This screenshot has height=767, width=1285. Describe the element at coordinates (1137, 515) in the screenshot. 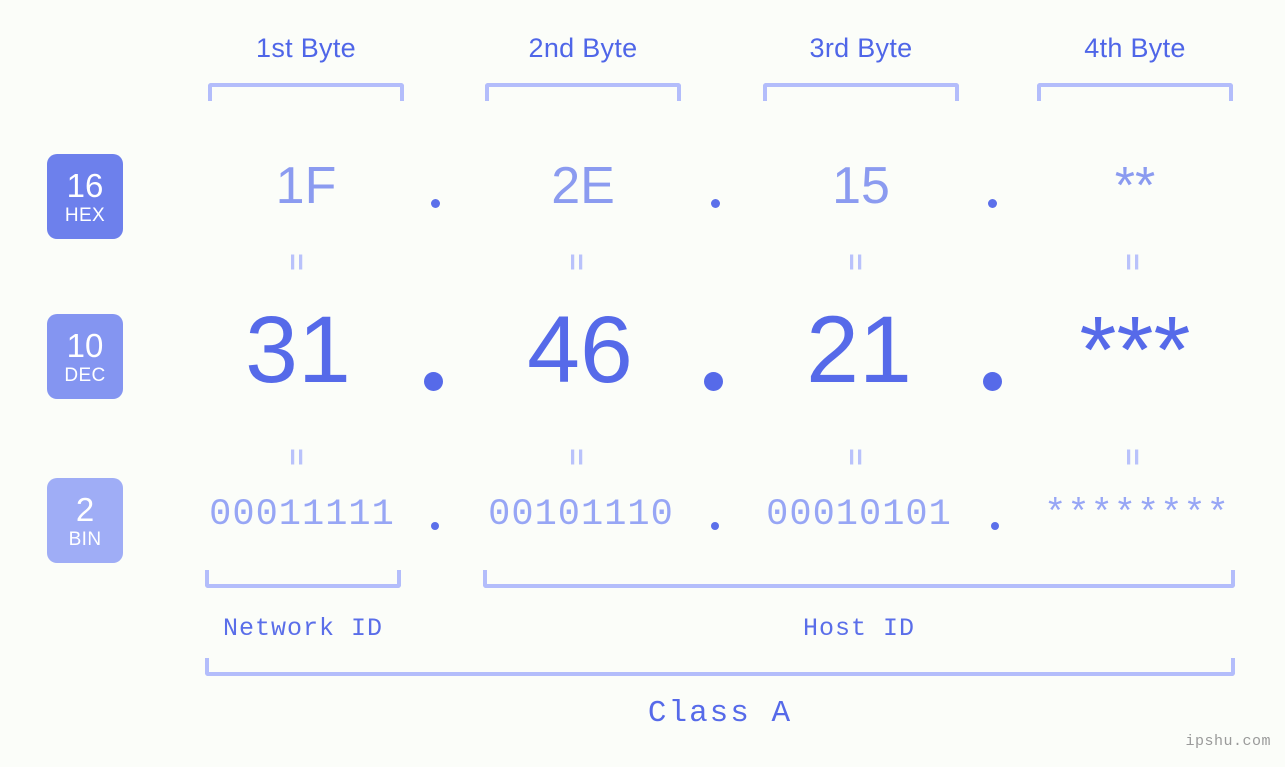

I see `bin-byte-4: ********` at that location.